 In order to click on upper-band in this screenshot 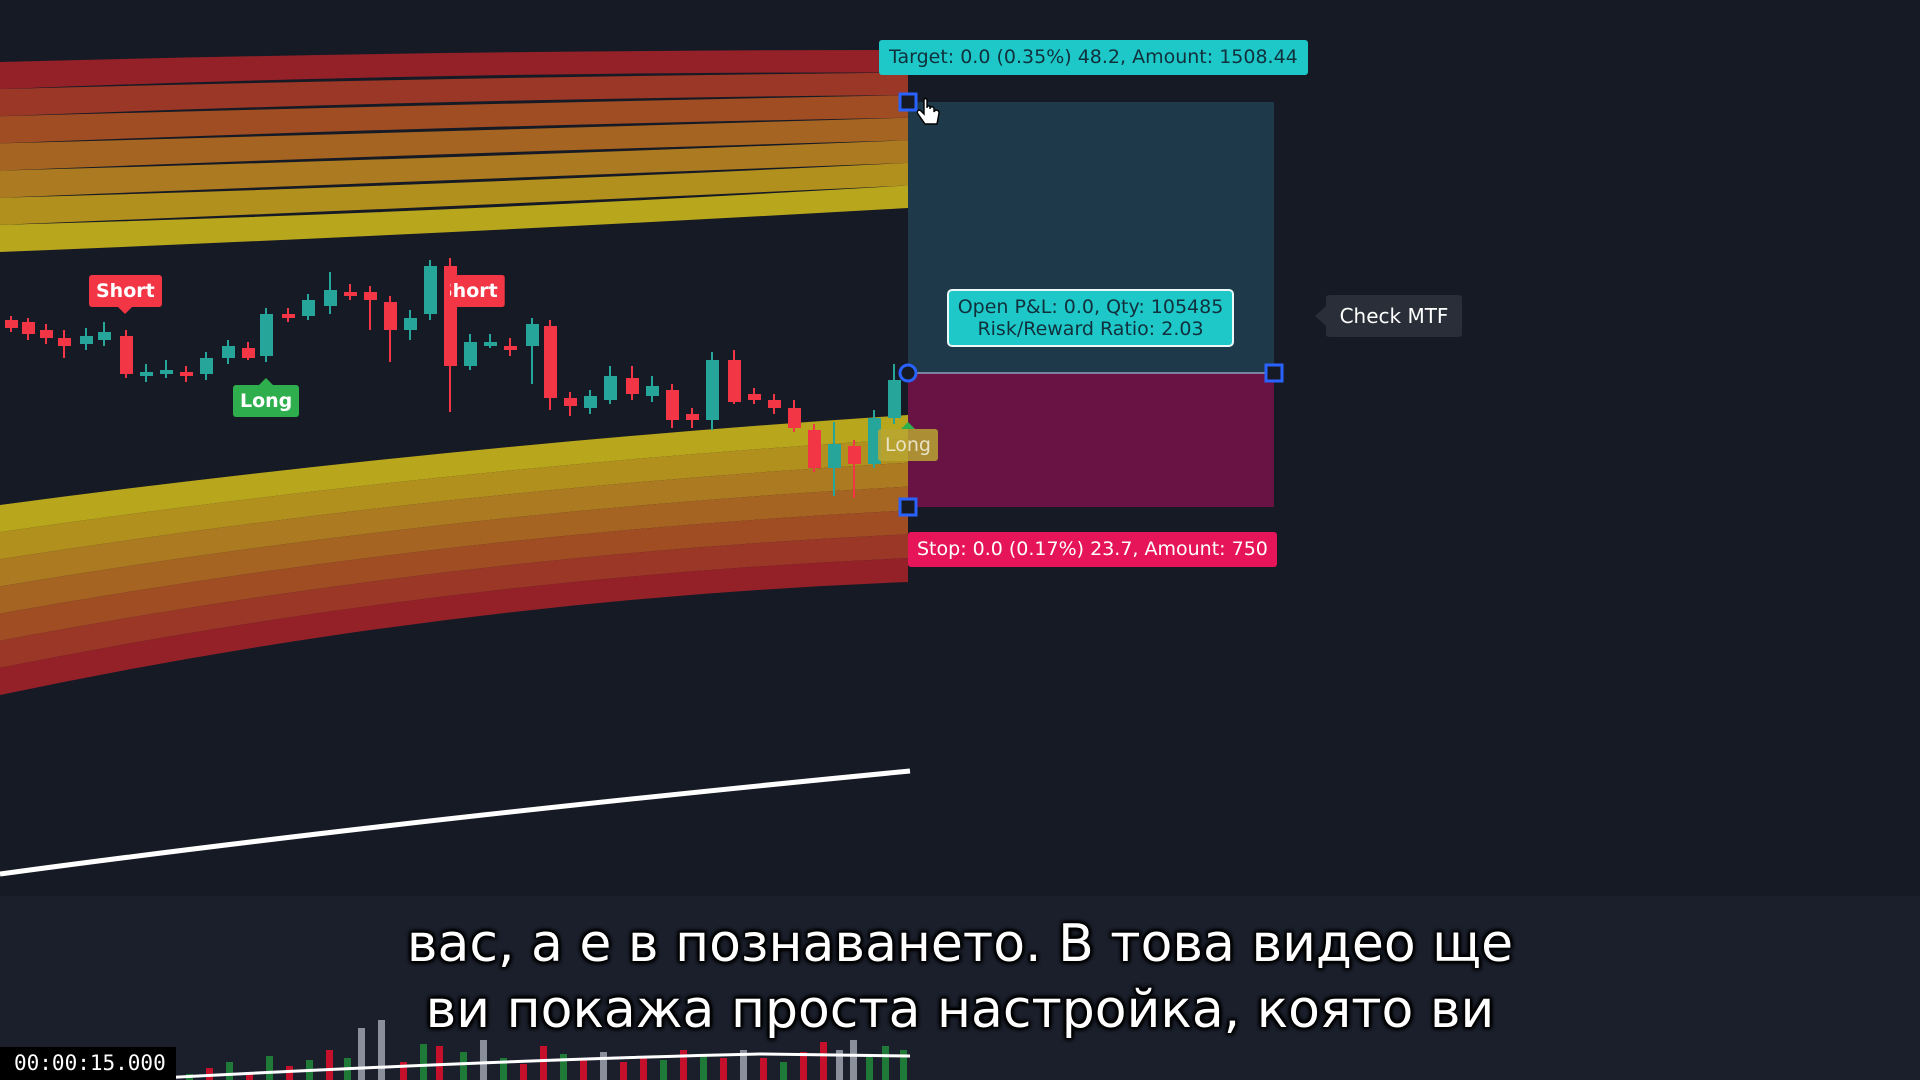, I will do `click(454, 151)`.